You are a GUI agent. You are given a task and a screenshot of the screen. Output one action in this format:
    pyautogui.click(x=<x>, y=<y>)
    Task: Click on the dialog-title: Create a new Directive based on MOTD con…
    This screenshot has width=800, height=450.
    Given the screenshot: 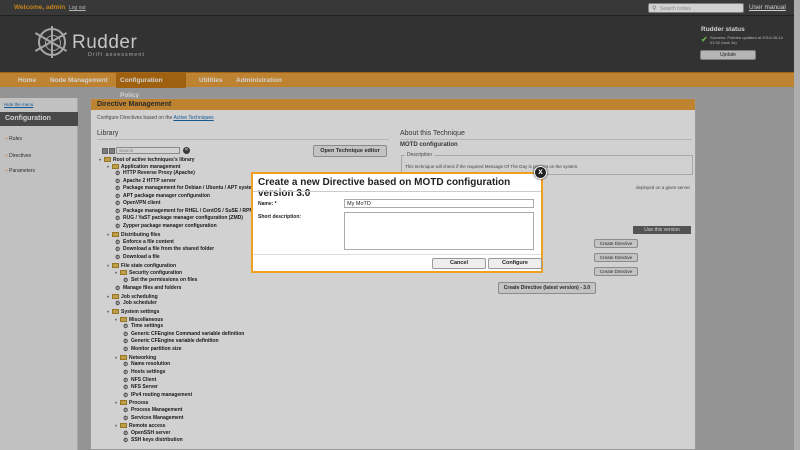 What is the action you would take?
    pyautogui.click(x=384, y=188)
    